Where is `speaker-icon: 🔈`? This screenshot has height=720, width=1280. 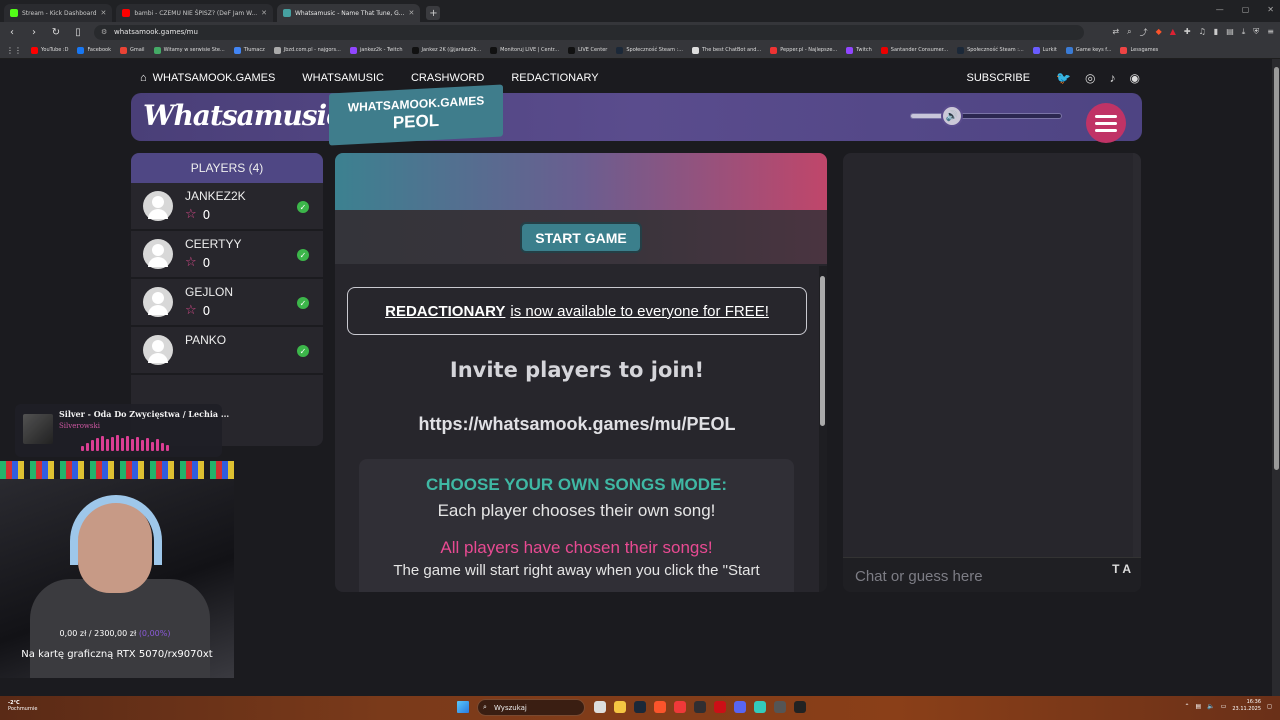
speaker-icon: 🔈 is located at coordinates (1210, 706).